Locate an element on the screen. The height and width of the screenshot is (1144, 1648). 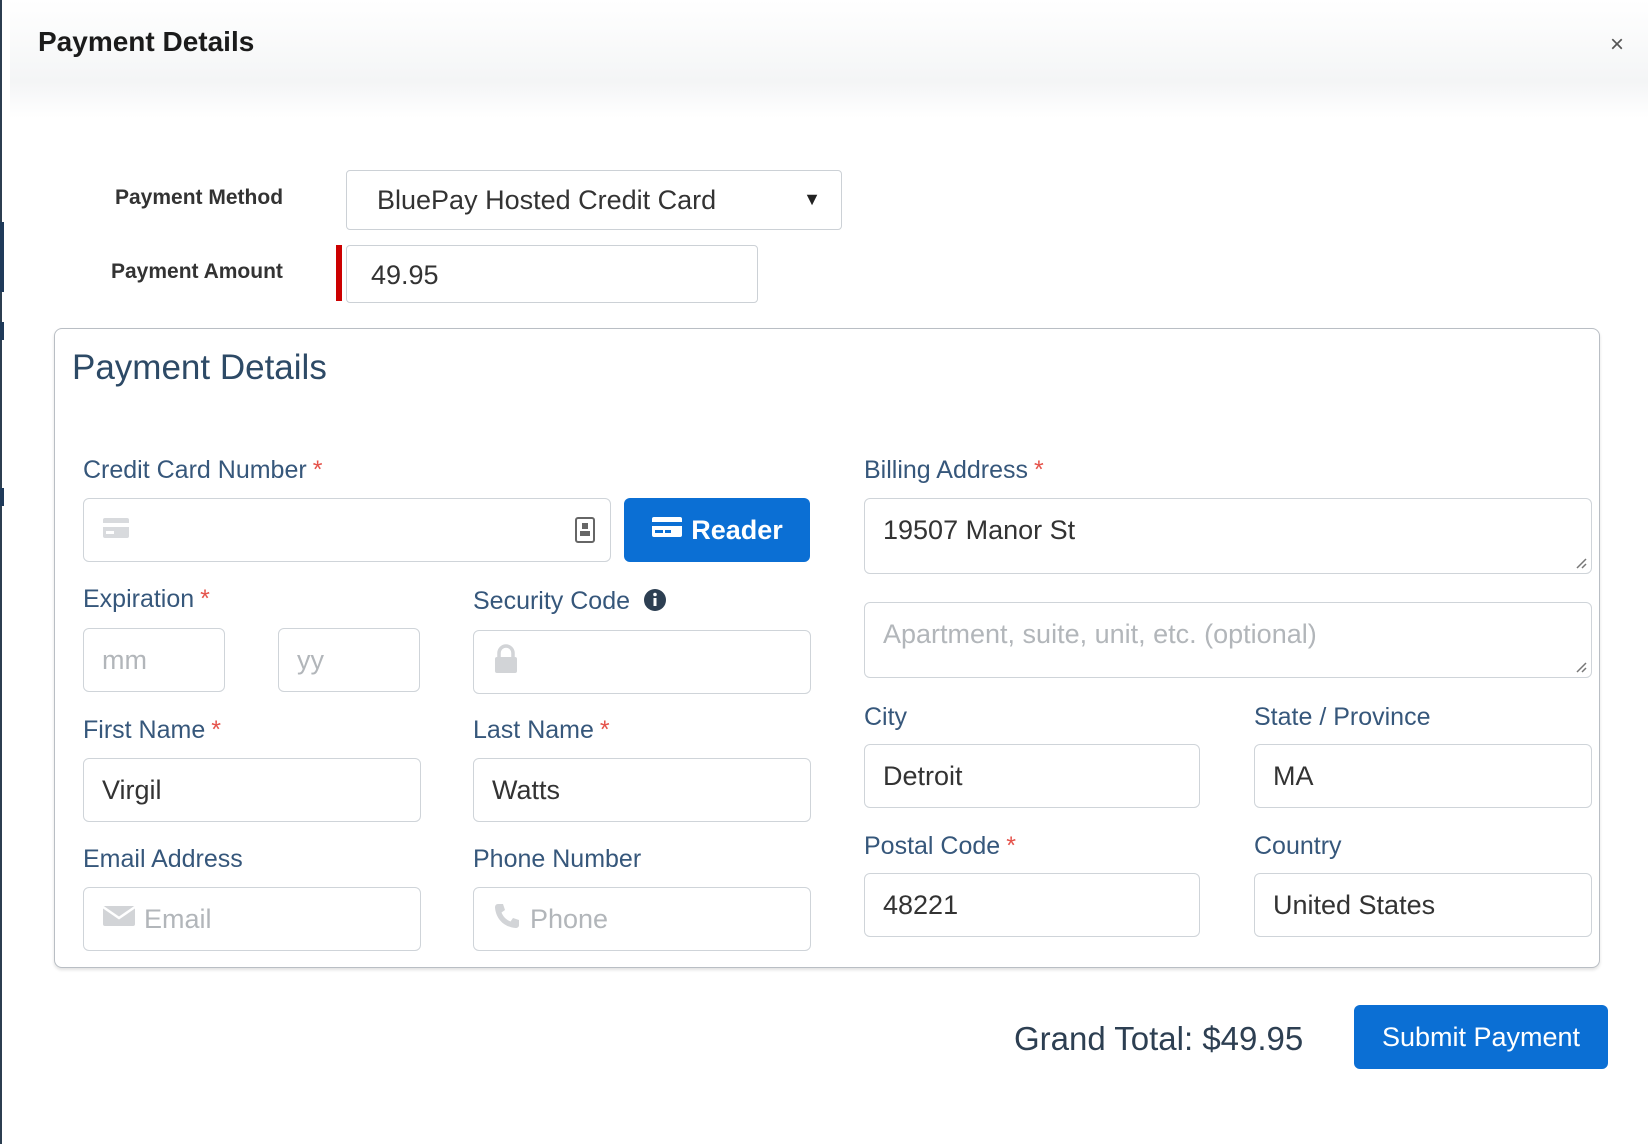
credit-card-icon is located at coordinates (116, 530).